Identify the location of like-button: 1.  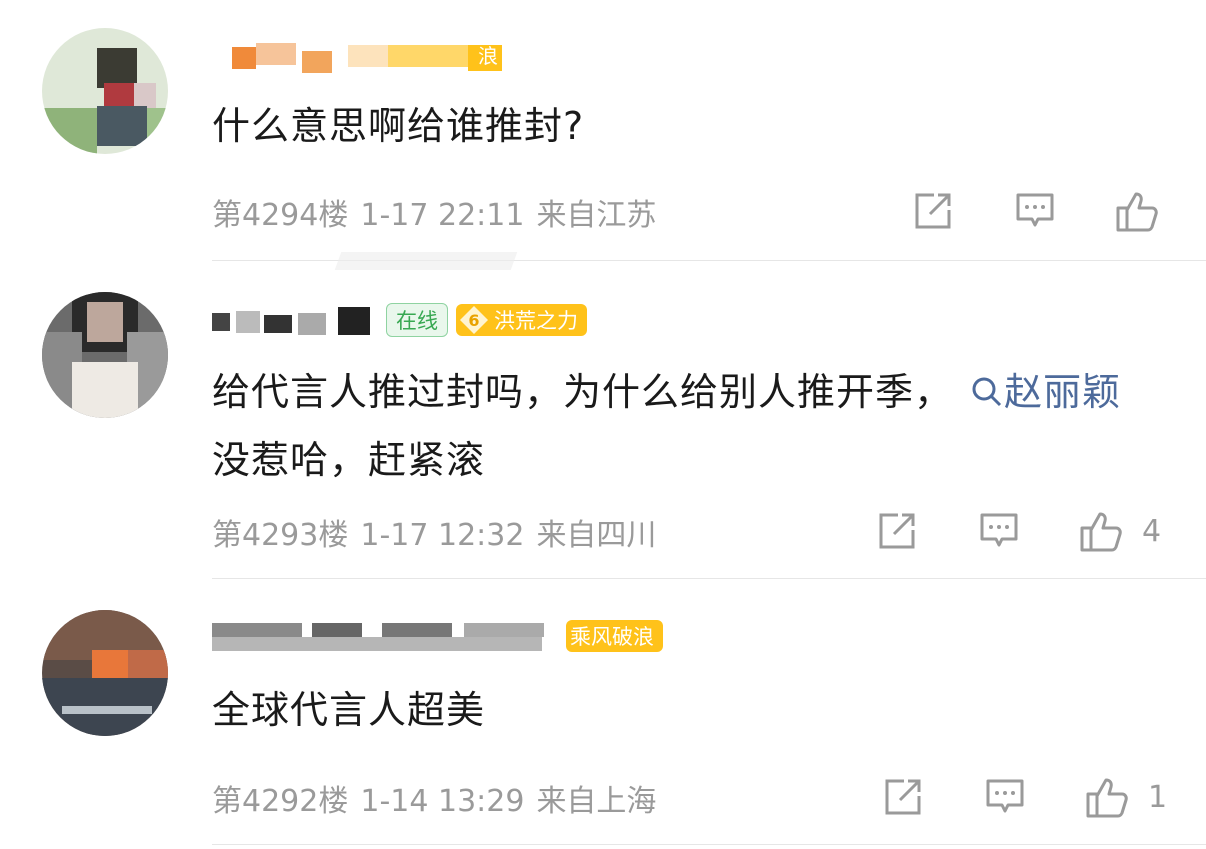
(1125, 797).